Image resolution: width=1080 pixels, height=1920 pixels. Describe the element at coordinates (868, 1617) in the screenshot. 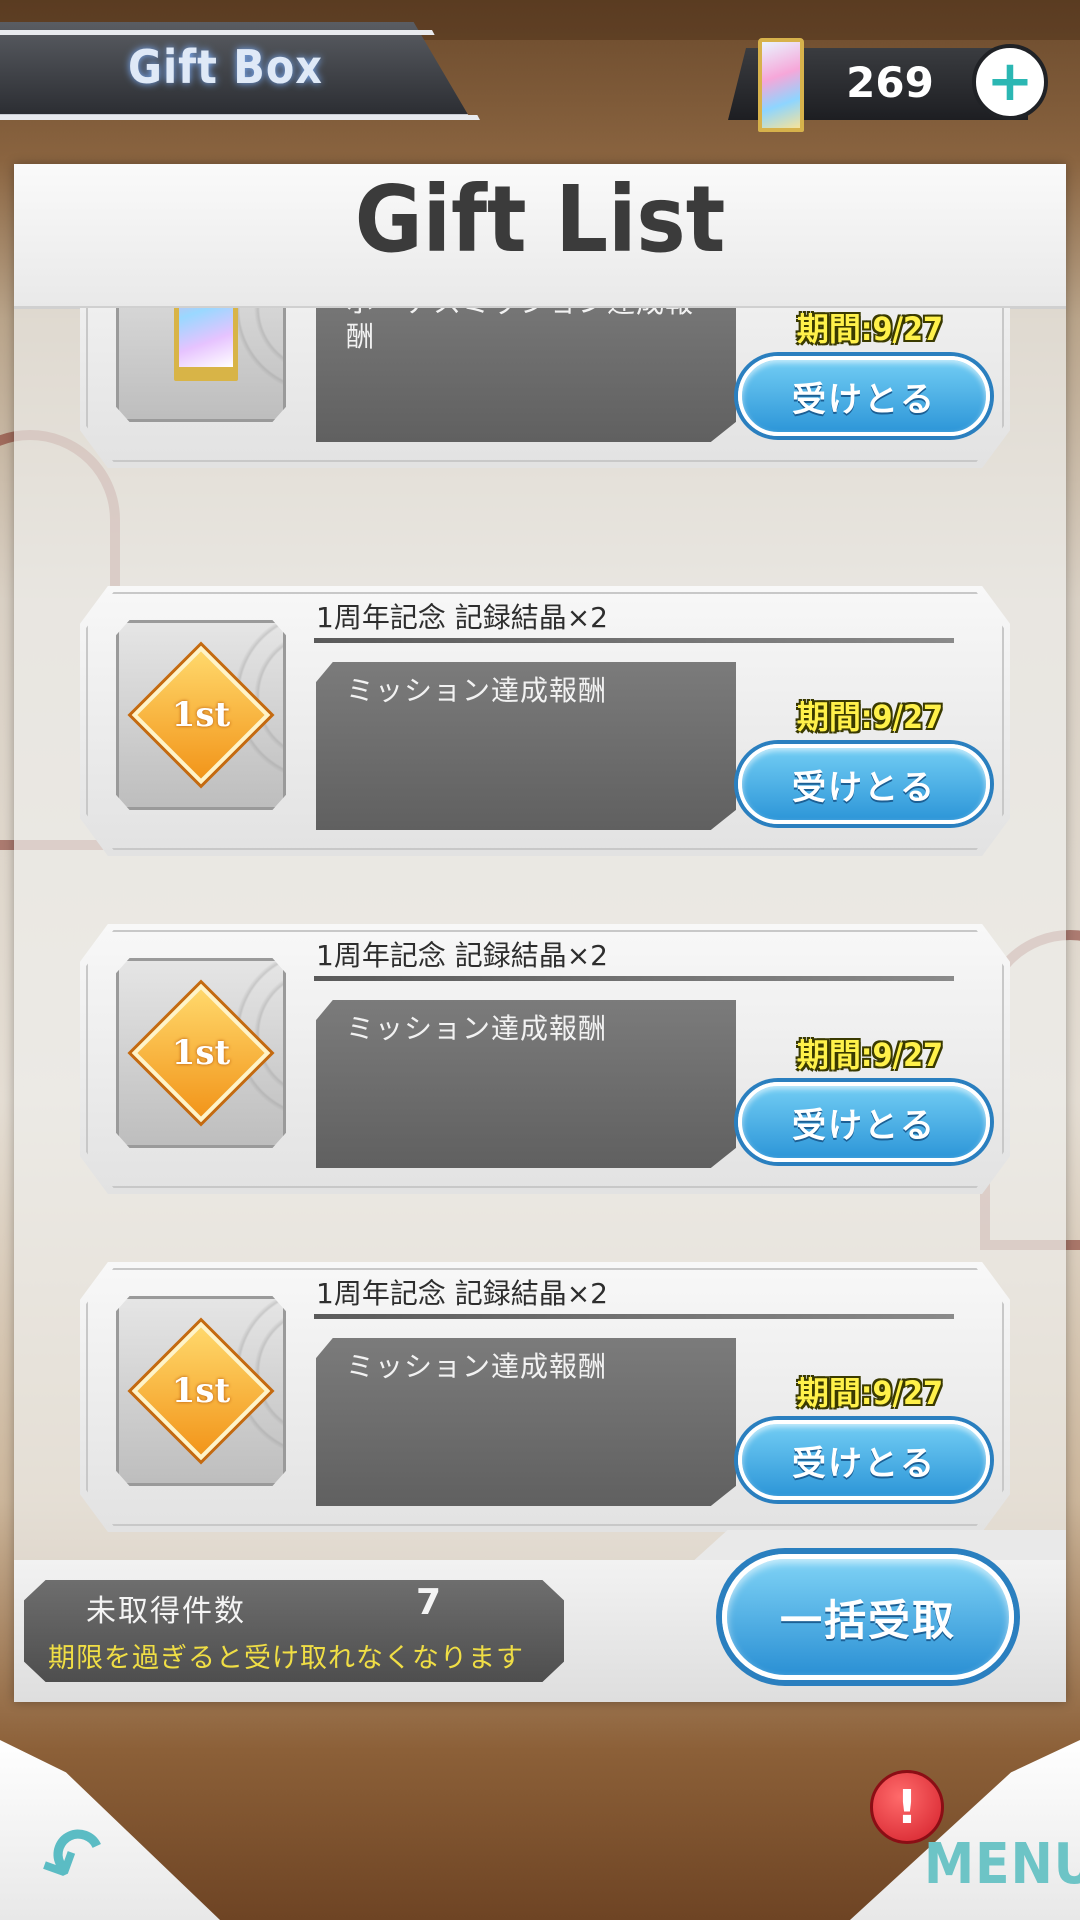

I see `claim-all-button: 一括受取` at that location.